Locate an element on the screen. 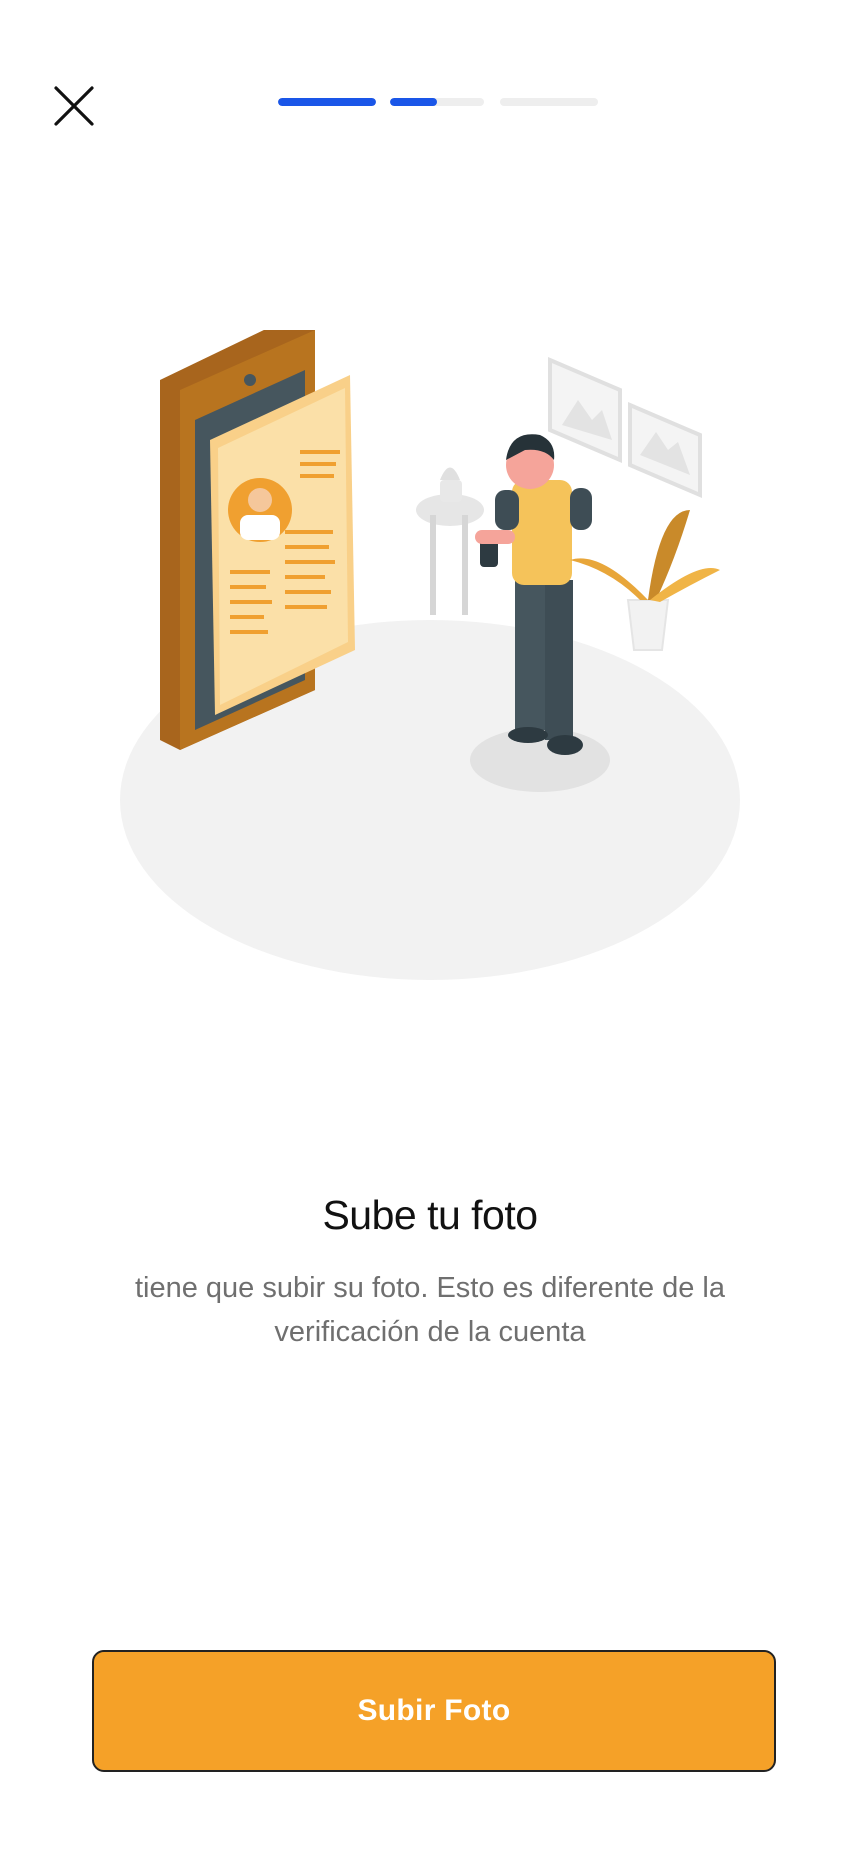 The height and width of the screenshot is (1864, 860). step-progress is located at coordinates (438, 102).